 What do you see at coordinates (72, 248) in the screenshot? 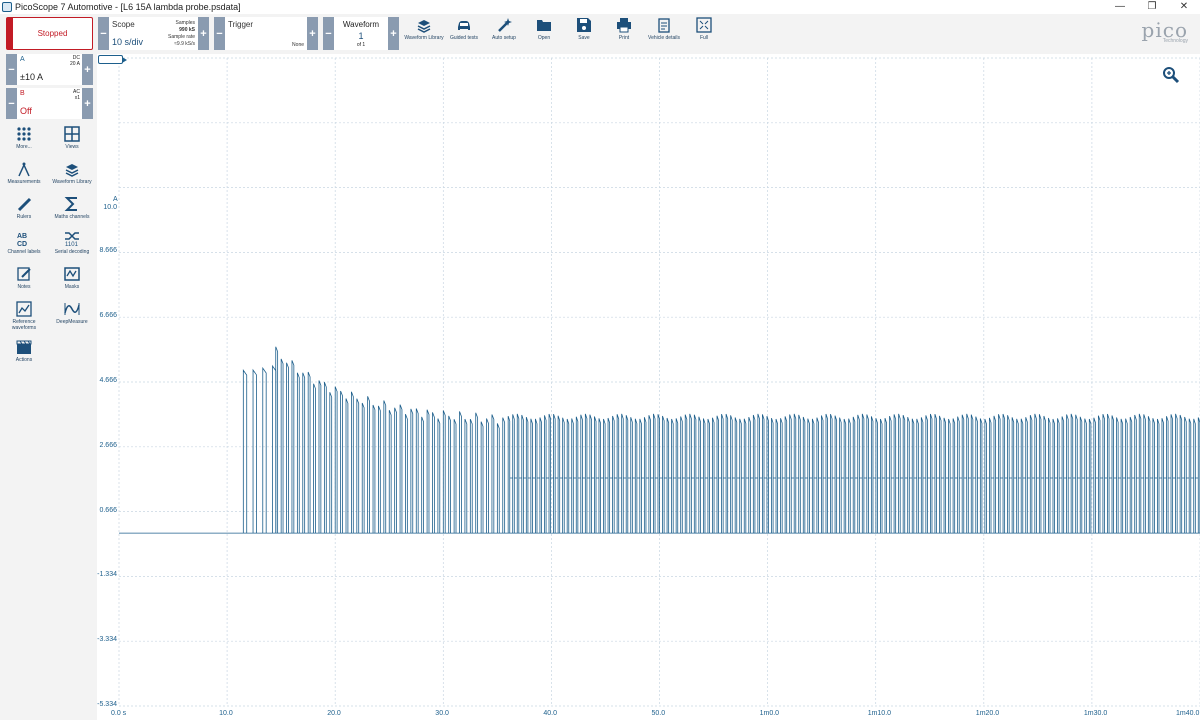
I see `sidebar-item-serial-decoding: 1101 Serial decoding` at bounding box center [72, 248].